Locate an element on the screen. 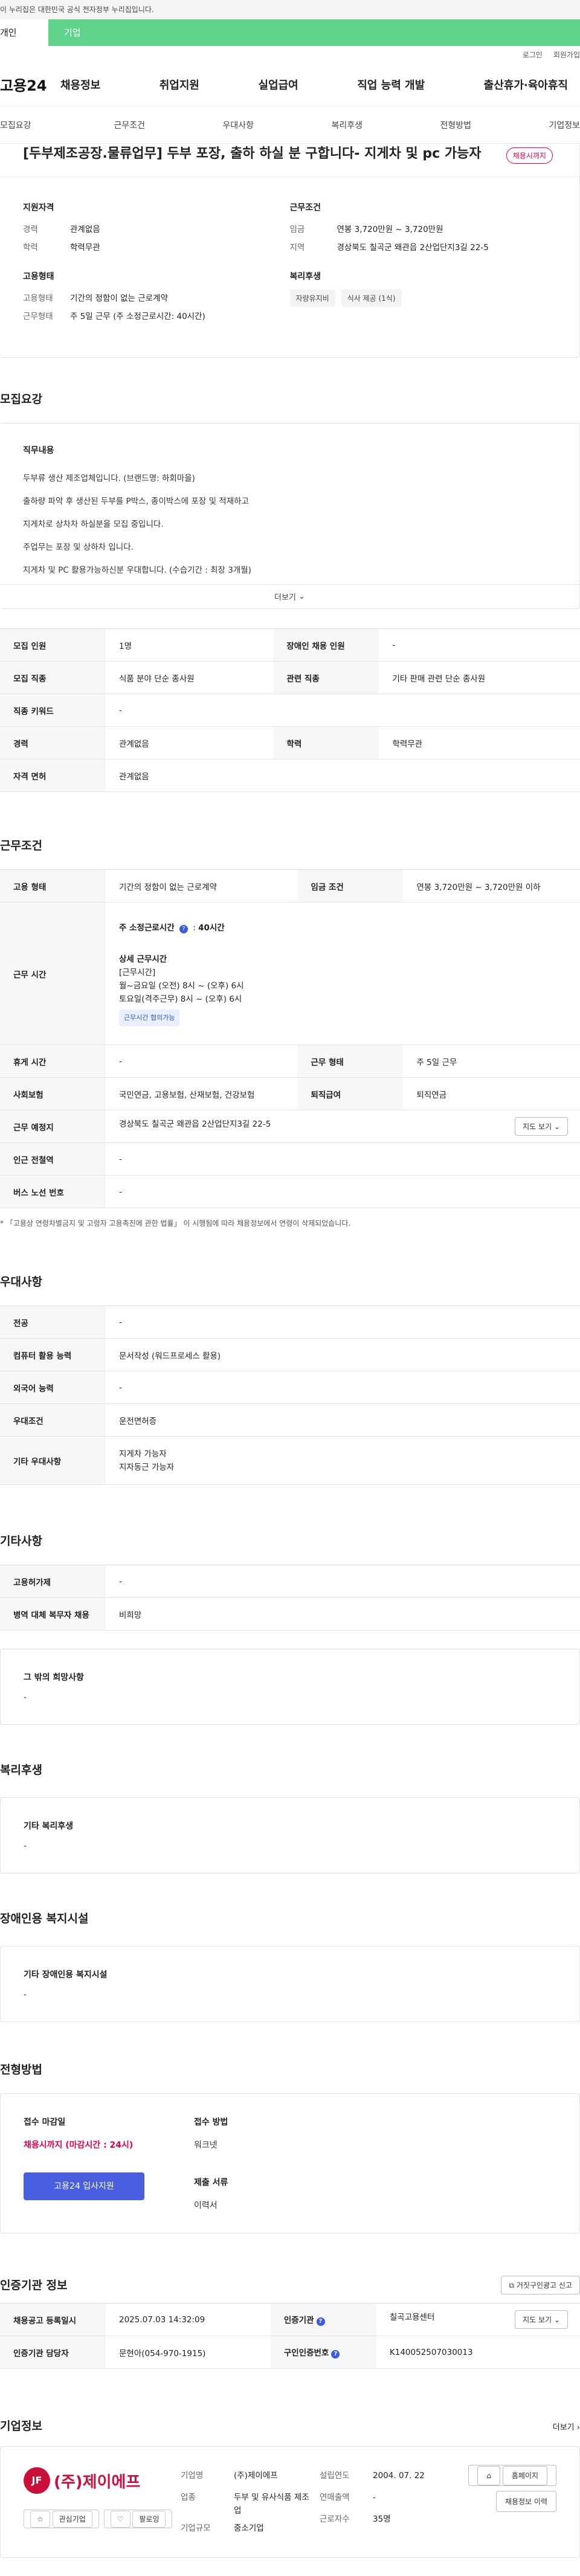  time-line: 월~금요일 (오전) 8시 ~ (오후) 6시 is located at coordinates (181, 985).